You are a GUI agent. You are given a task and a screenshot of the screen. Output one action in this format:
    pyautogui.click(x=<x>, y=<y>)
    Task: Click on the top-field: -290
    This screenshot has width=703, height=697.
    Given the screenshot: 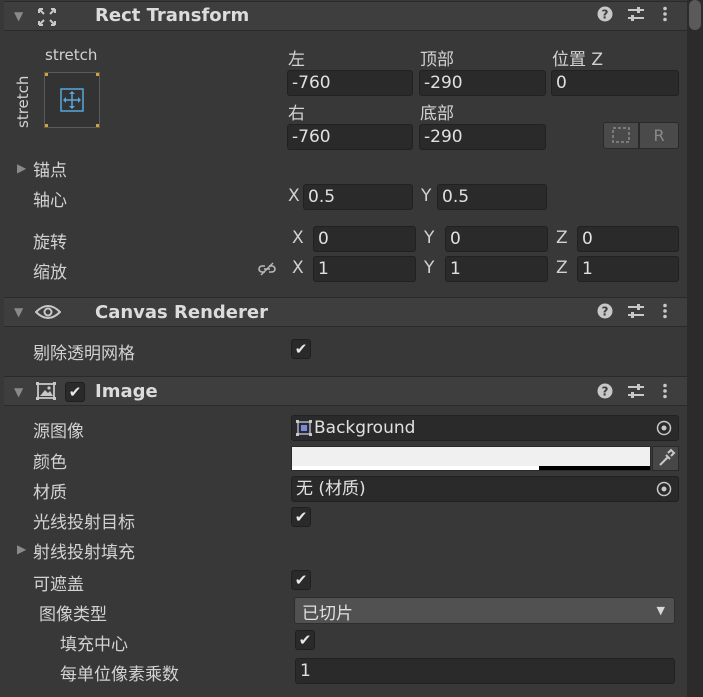 What is the action you would take?
    pyautogui.click(x=482, y=83)
    